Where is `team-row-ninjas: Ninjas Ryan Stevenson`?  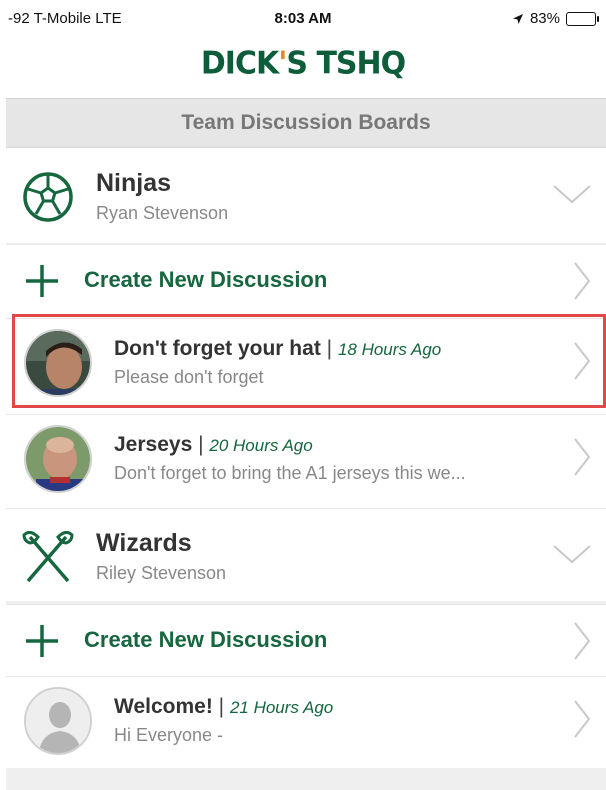 team-row-ninjas: Ninjas Ryan Stevenson is located at coordinates (306, 196).